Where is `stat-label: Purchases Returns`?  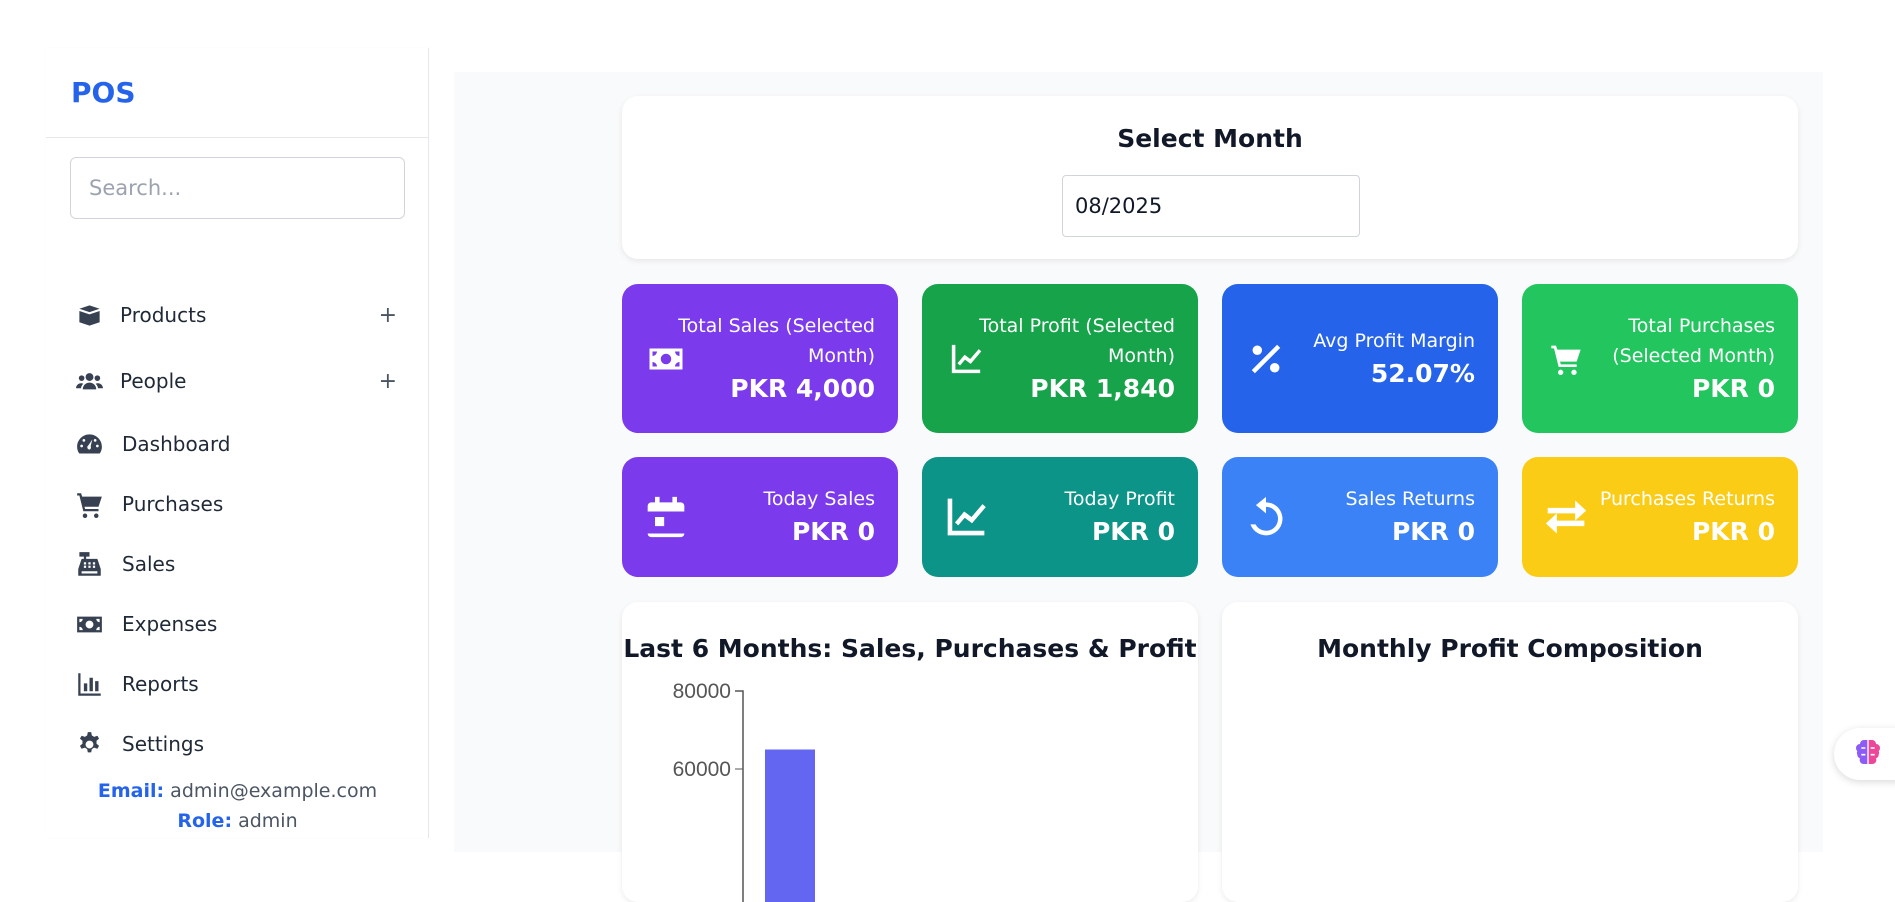 stat-label: Purchases Returns is located at coordinates (1675, 499).